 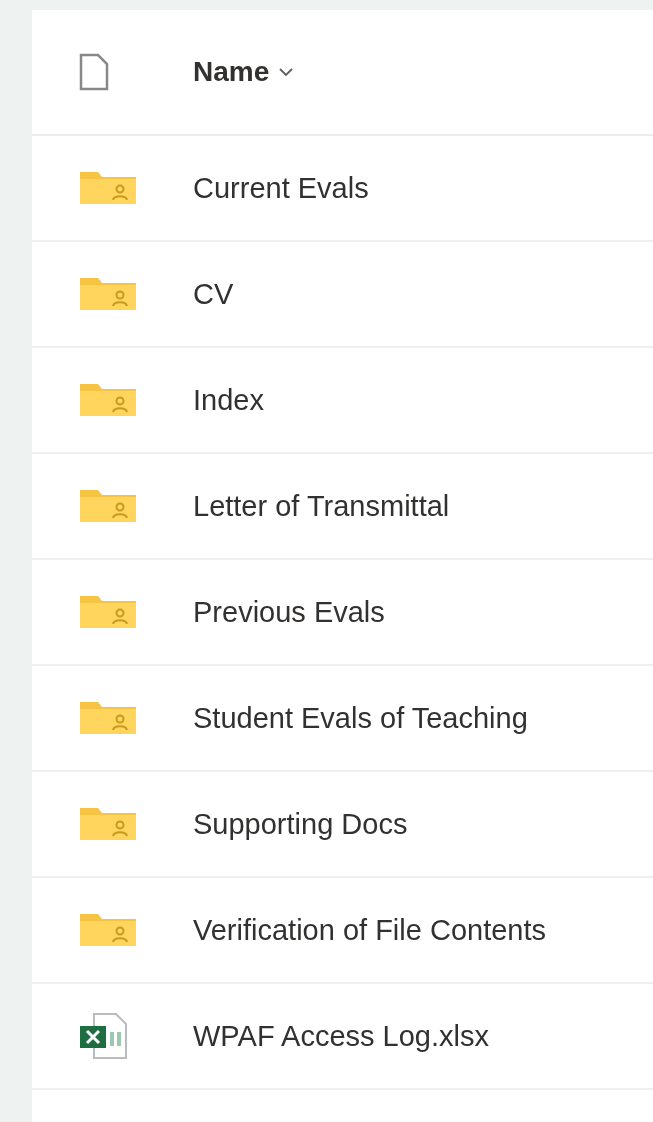 What do you see at coordinates (300, 824) in the screenshot?
I see `file-name: Supporting Docs` at bounding box center [300, 824].